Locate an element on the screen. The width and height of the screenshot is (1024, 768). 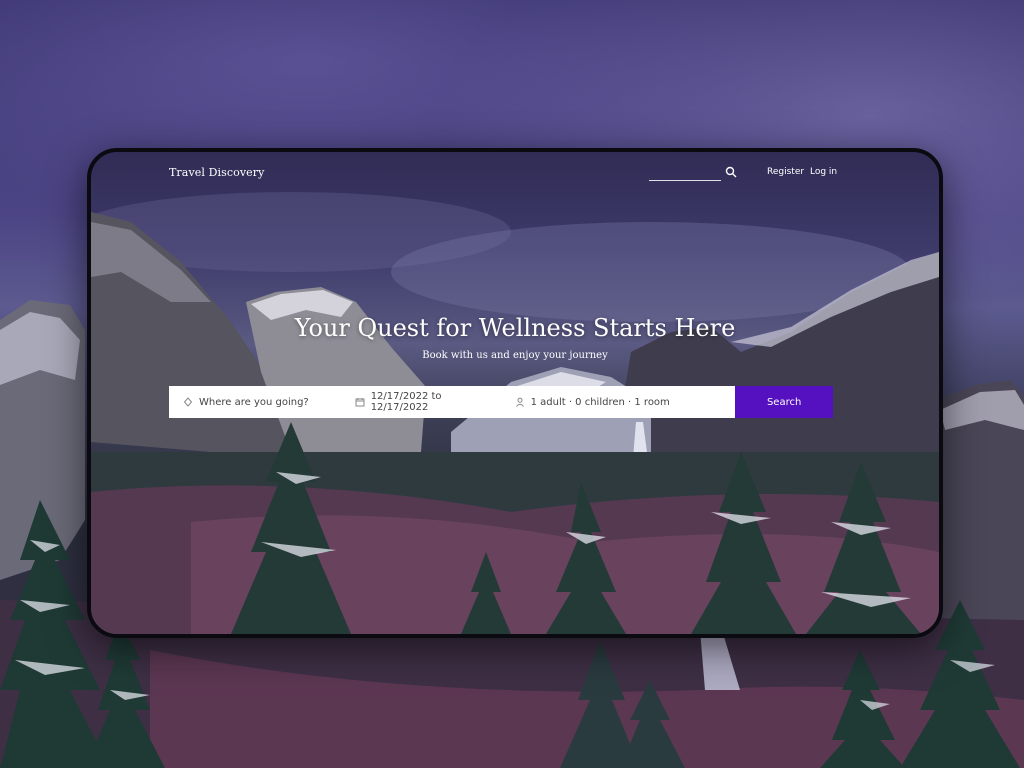
person-icon is located at coordinates (519, 402).